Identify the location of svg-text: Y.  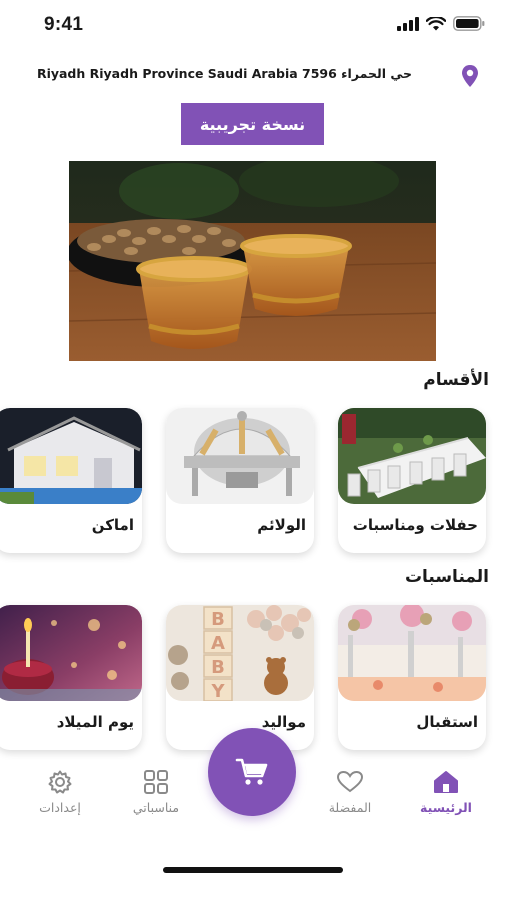
(217, 691).